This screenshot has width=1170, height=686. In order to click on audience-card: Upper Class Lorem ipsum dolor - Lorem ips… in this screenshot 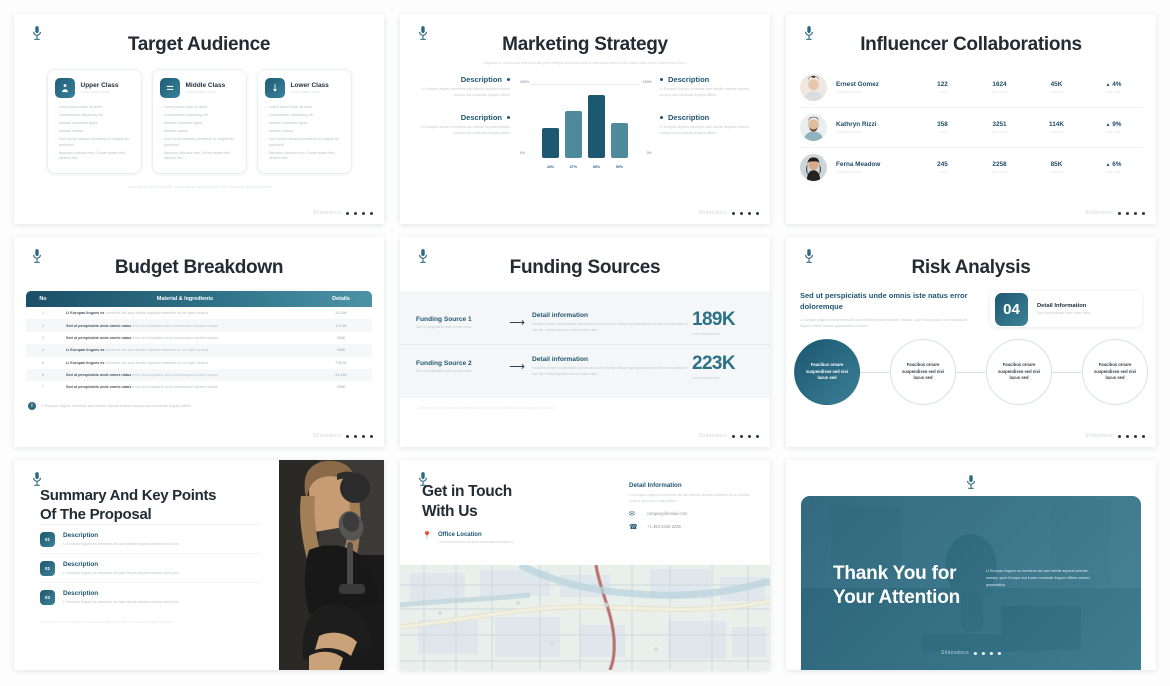, I will do `click(94, 121)`.